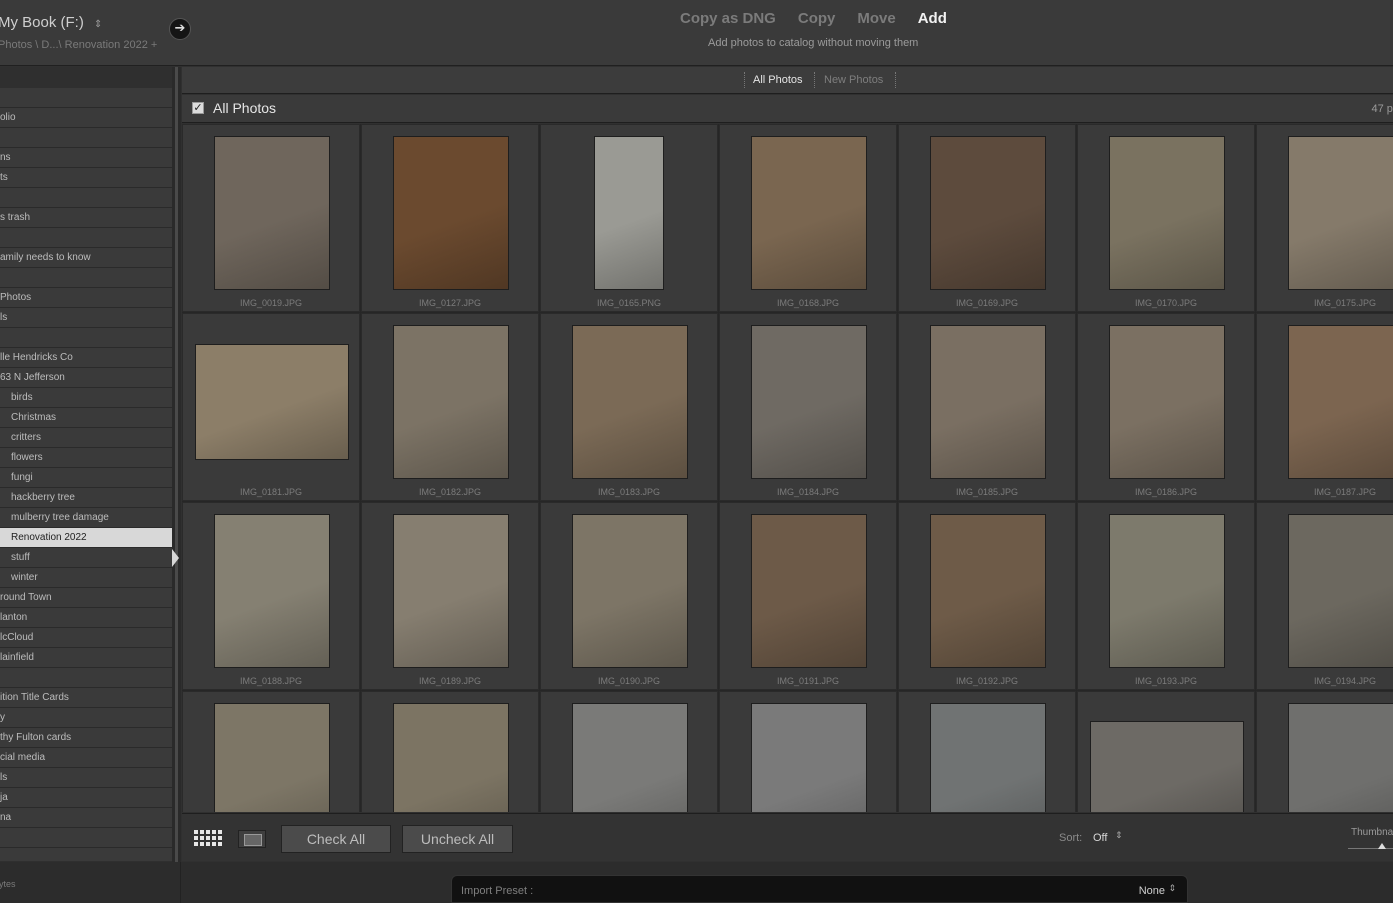 The height and width of the screenshot is (903, 1393). I want to click on folder-item: na, so click(86, 818).